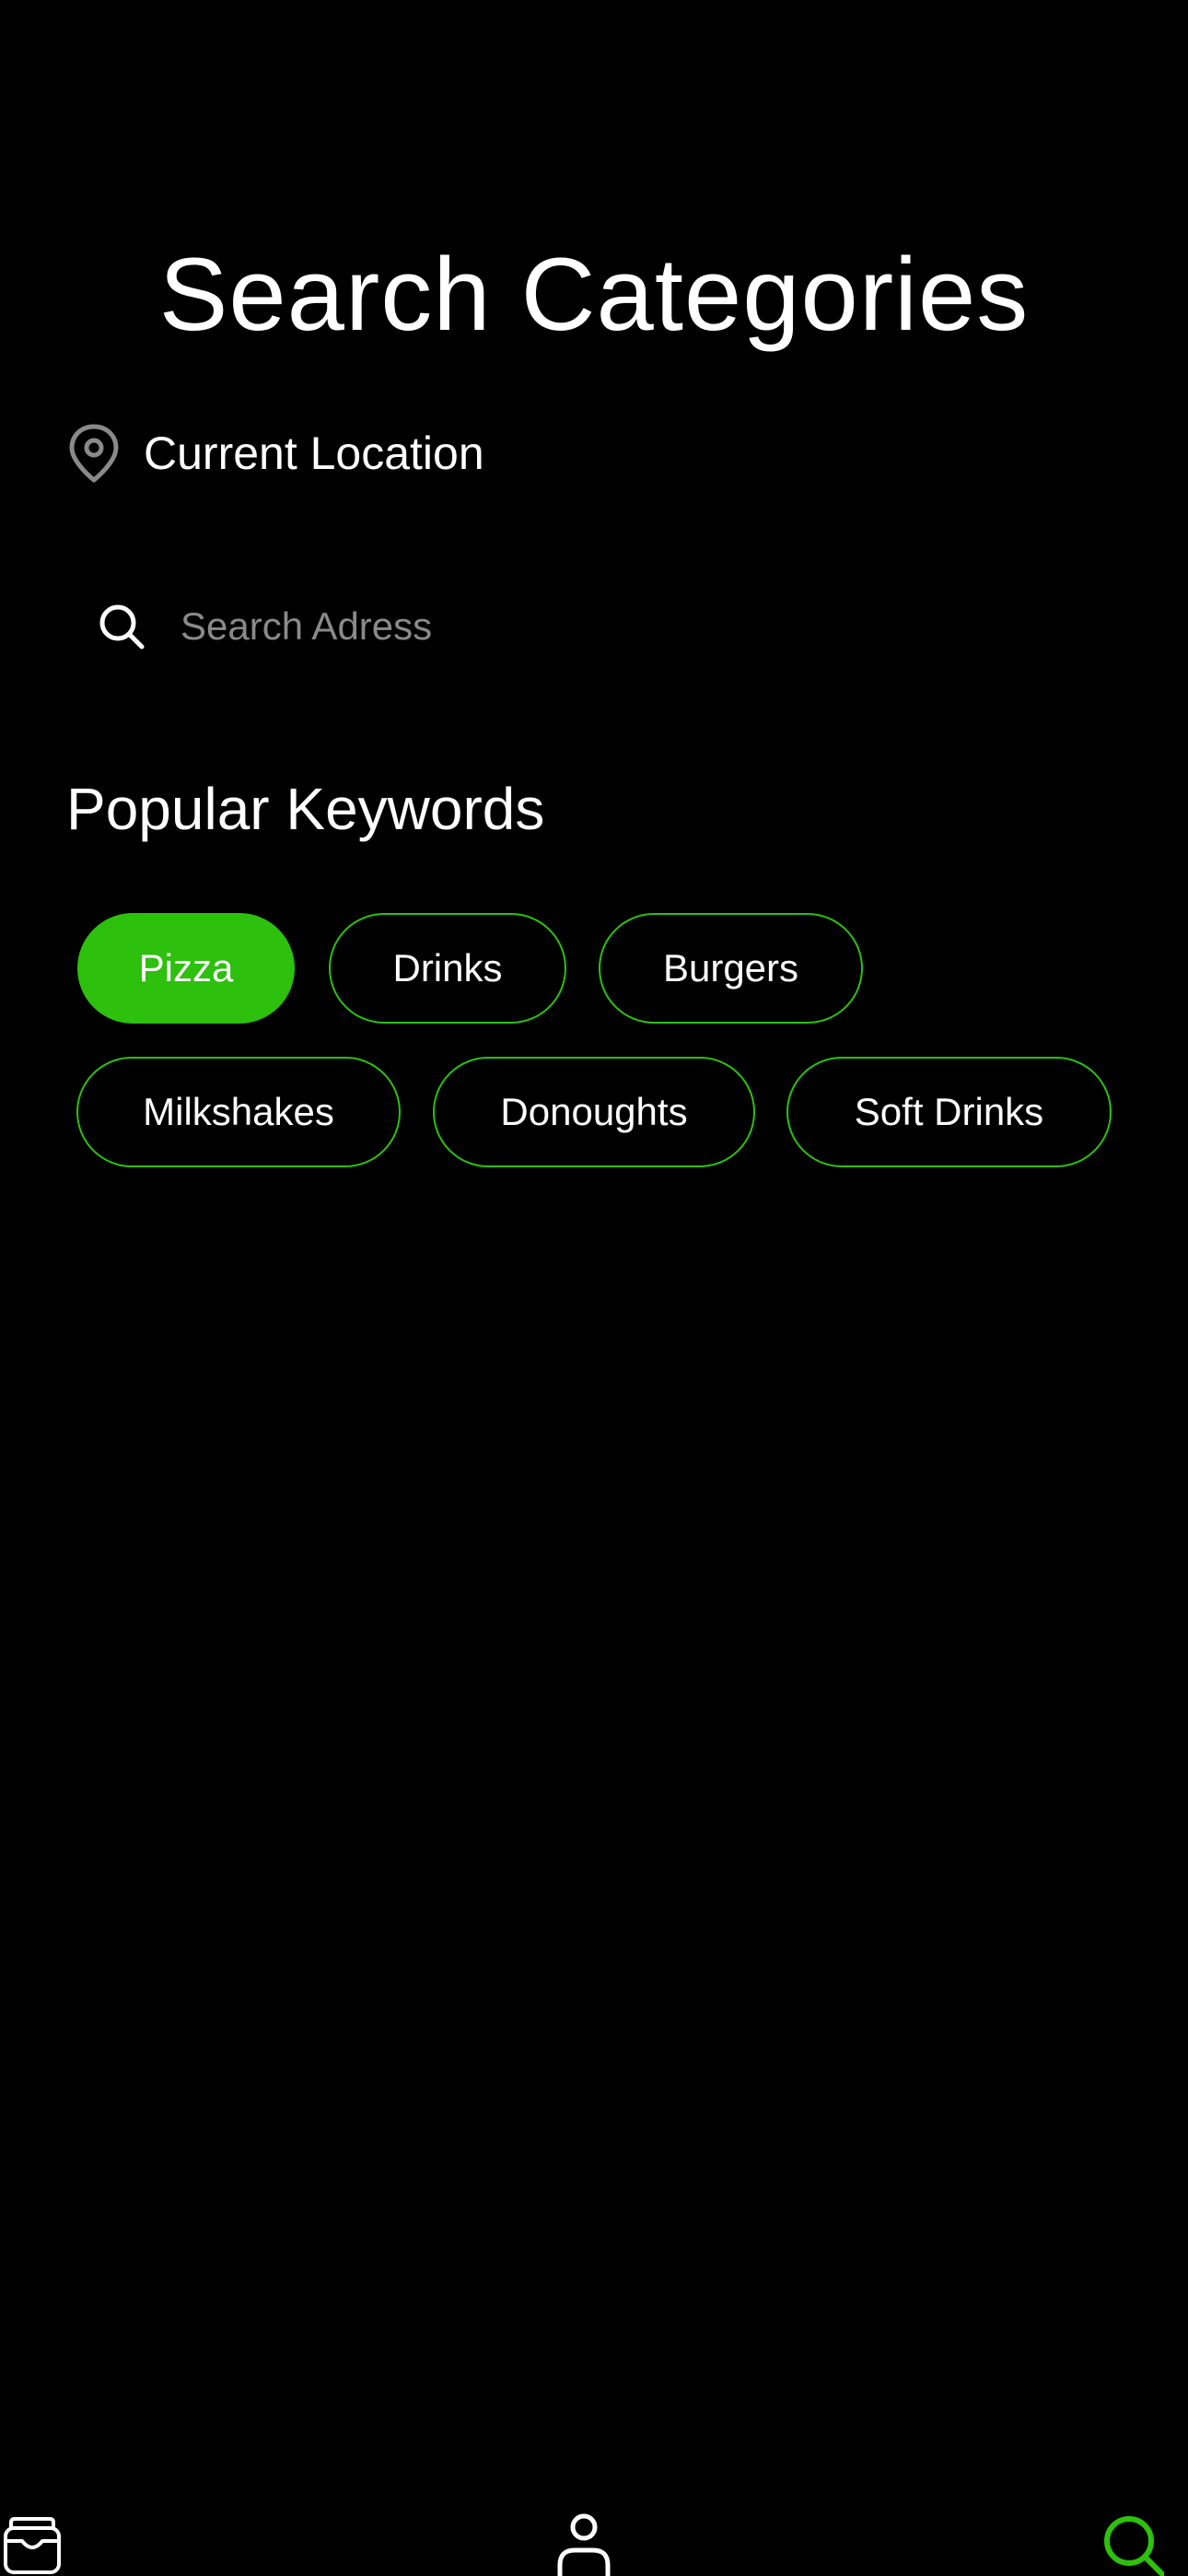 The height and width of the screenshot is (2576, 1188). Describe the element at coordinates (447, 968) in the screenshot. I see `keyword-chip-drinks: Drinks` at that location.